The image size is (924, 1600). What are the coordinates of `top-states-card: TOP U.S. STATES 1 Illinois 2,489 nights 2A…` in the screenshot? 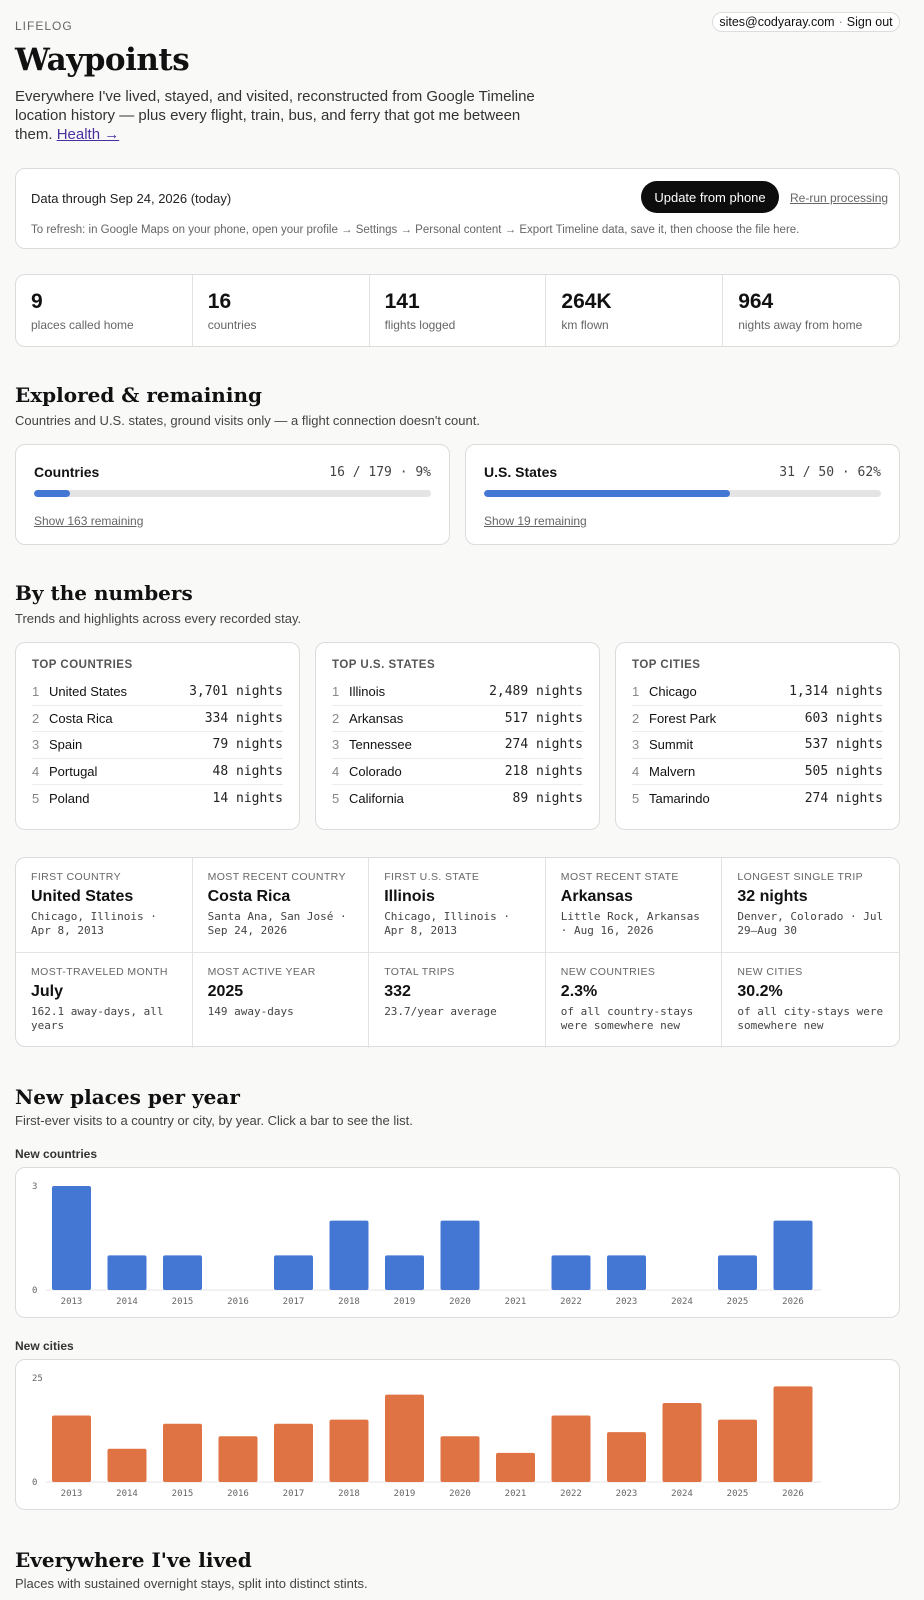 It's located at (457, 736).